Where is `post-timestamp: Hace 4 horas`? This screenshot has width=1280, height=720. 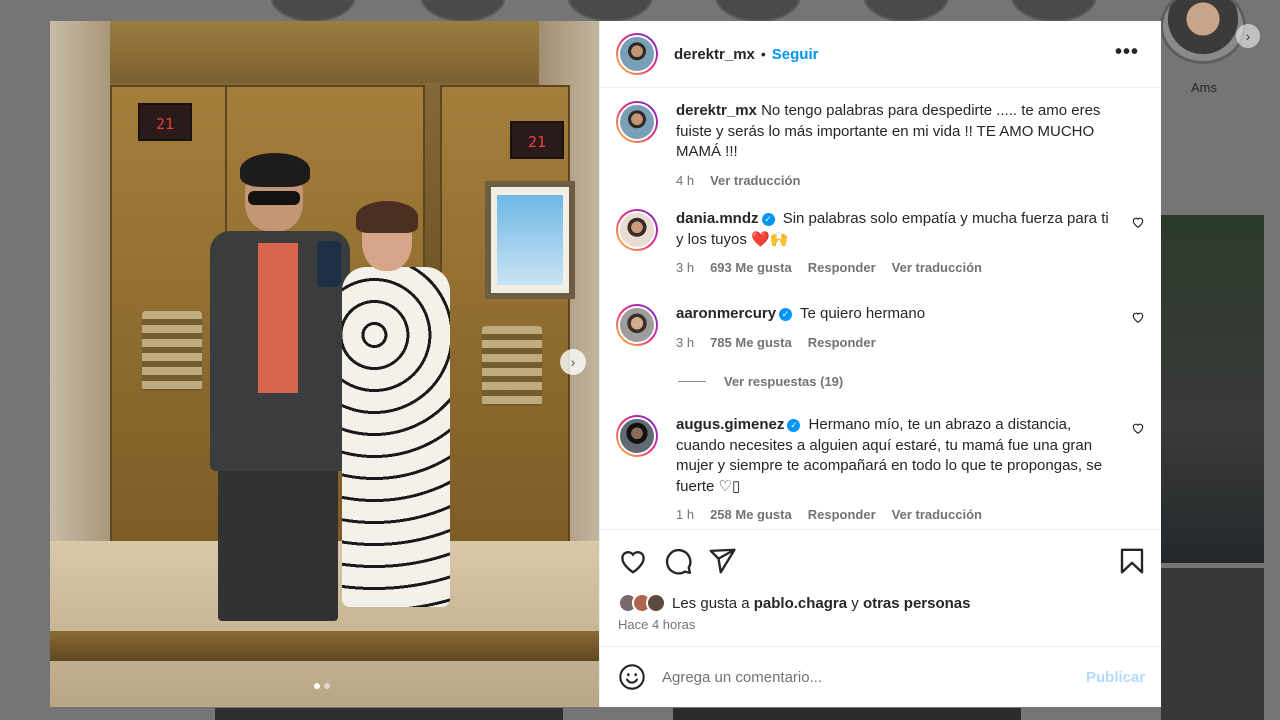
post-timestamp: Hace 4 horas is located at coordinates (656, 624).